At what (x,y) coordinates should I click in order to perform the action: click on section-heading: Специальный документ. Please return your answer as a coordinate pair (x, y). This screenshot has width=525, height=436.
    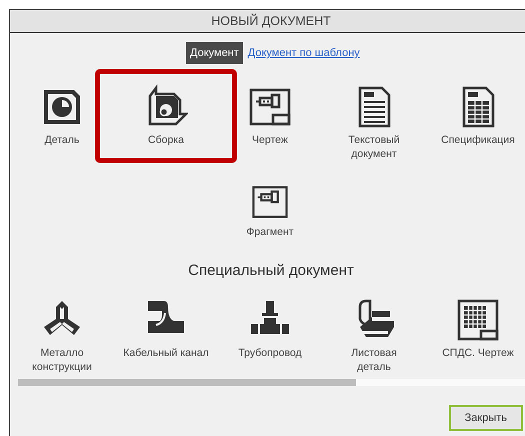
    Looking at the image, I should click on (271, 270).